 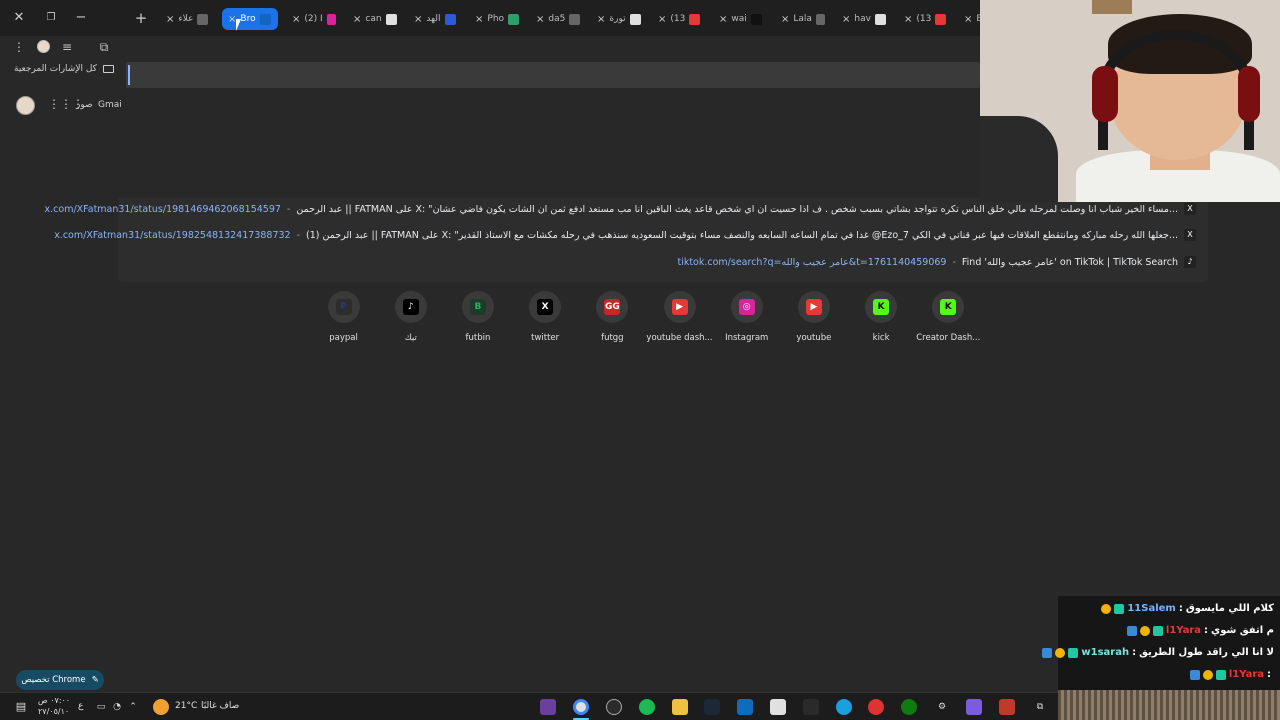 I want to click on account-avatar, so click(x=25, y=105).